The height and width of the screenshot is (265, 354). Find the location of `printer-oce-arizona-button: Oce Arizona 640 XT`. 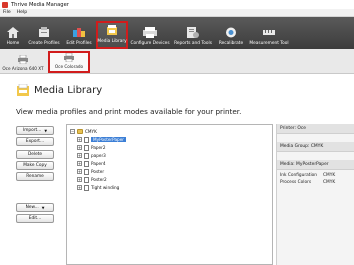

printer-oce-arizona-button: Oce Arizona 640 XT is located at coordinates (23, 62).